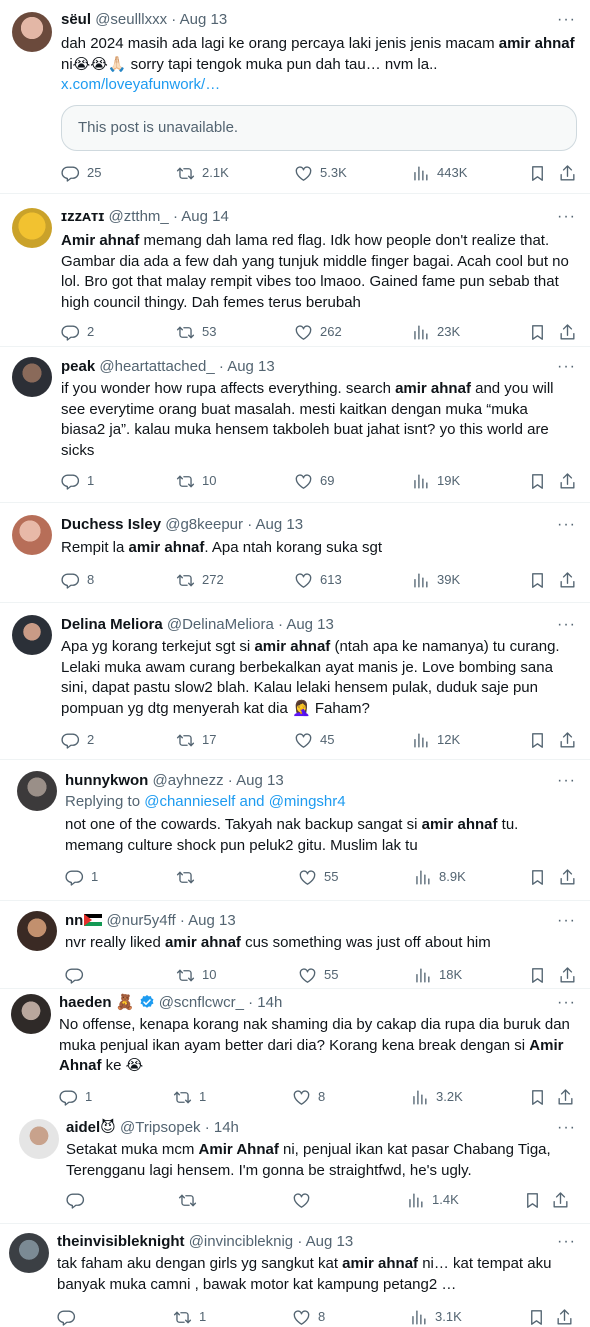 The height and width of the screenshot is (1327, 590). I want to click on display-name: haeden 🧸, so click(96, 1002).